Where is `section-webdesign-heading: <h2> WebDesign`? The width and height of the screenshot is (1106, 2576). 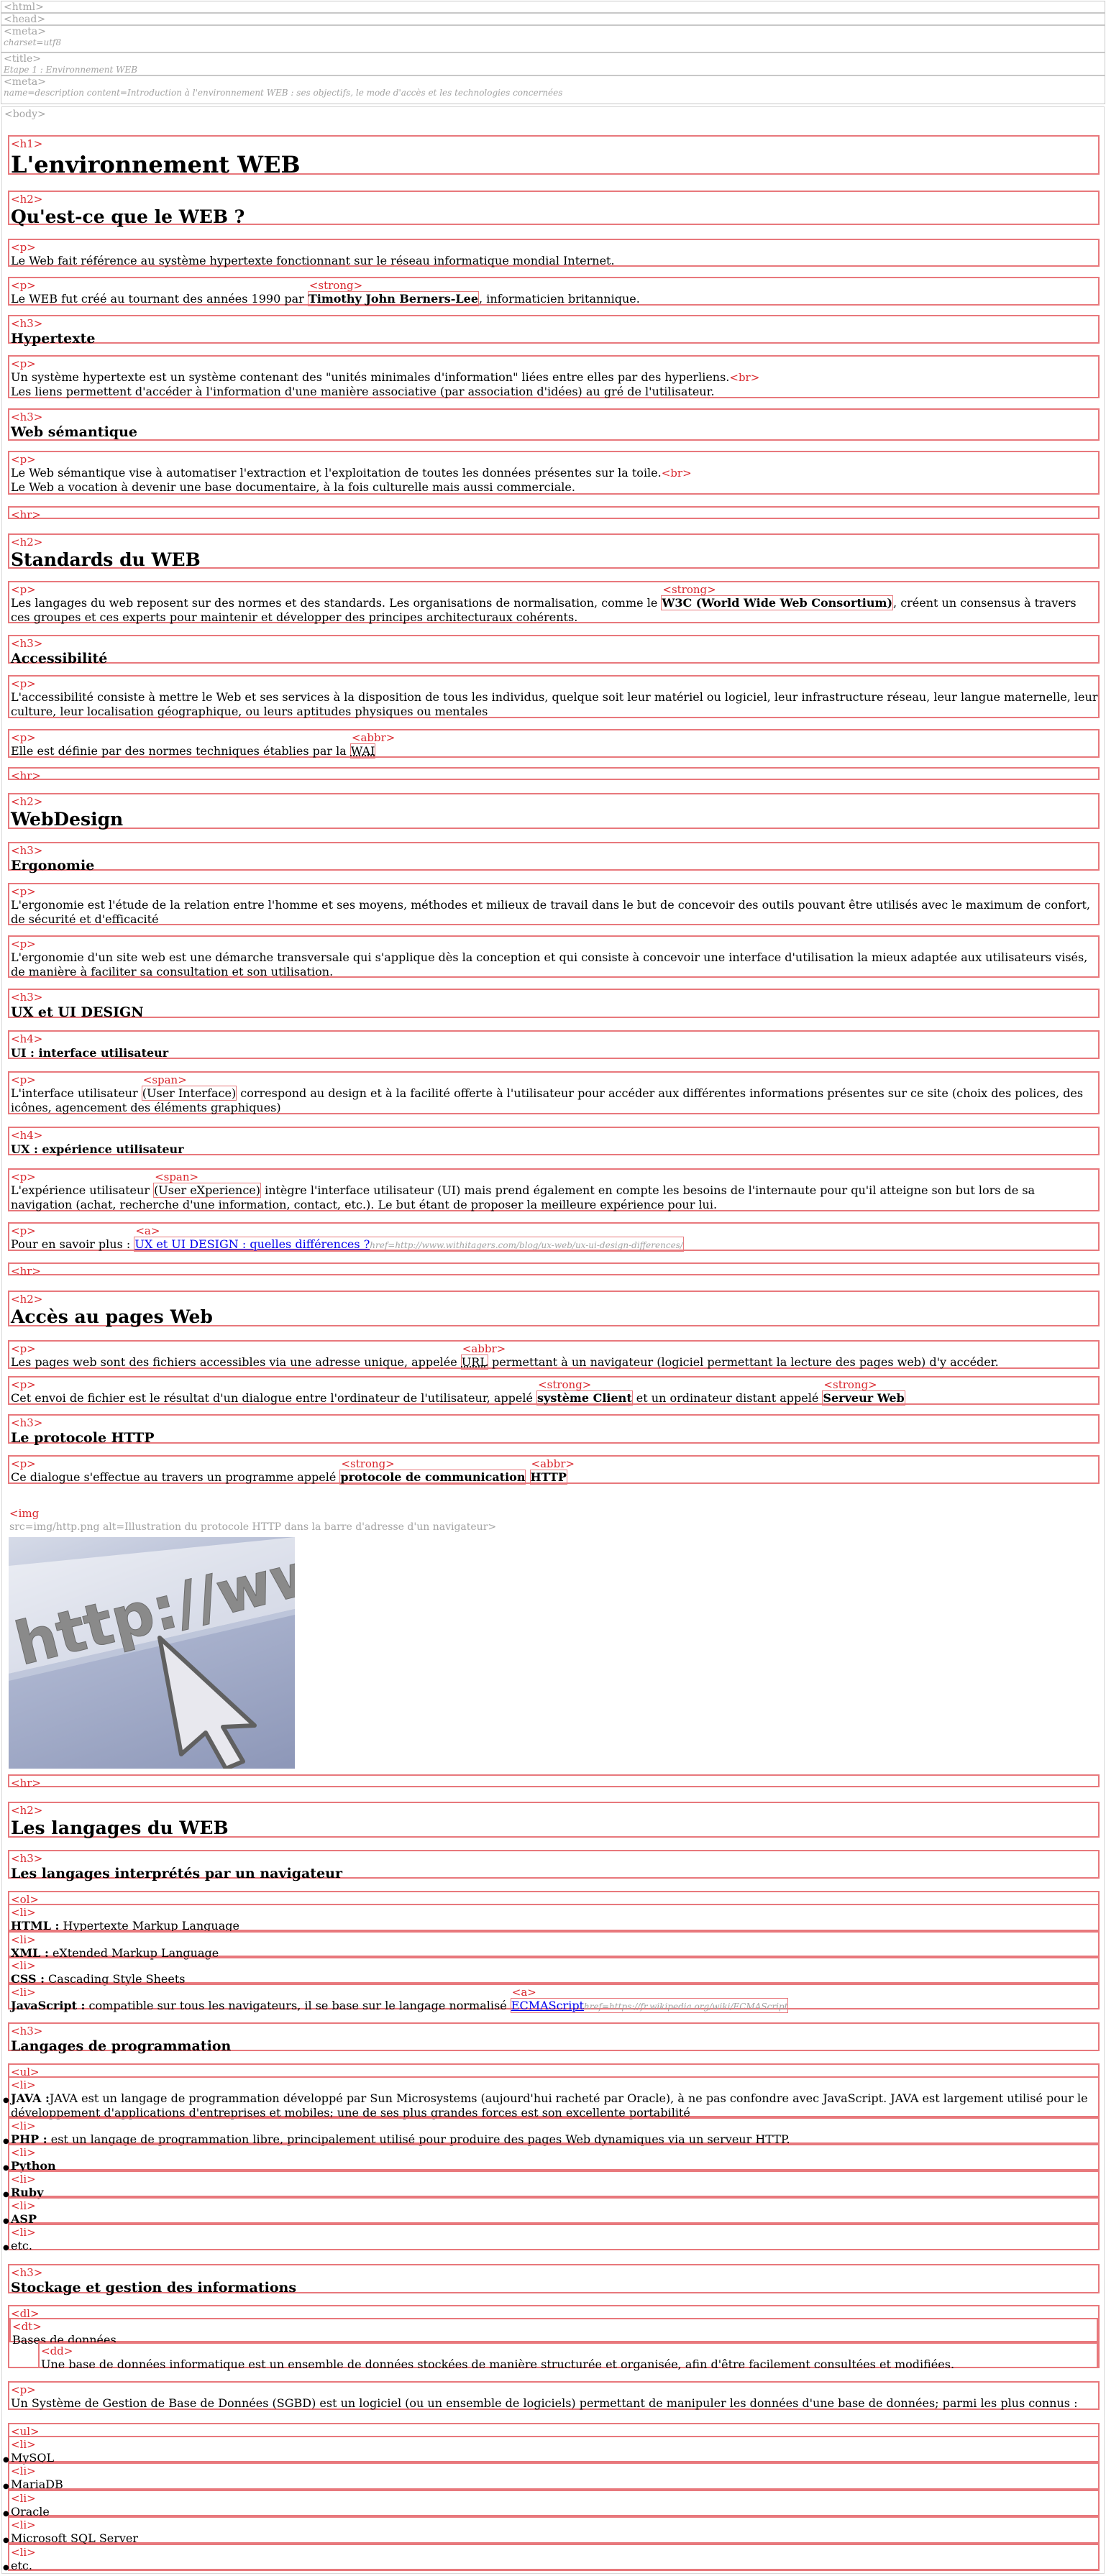
section-webdesign-heading: <h2> WebDesign is located at coordinates (554, 811).